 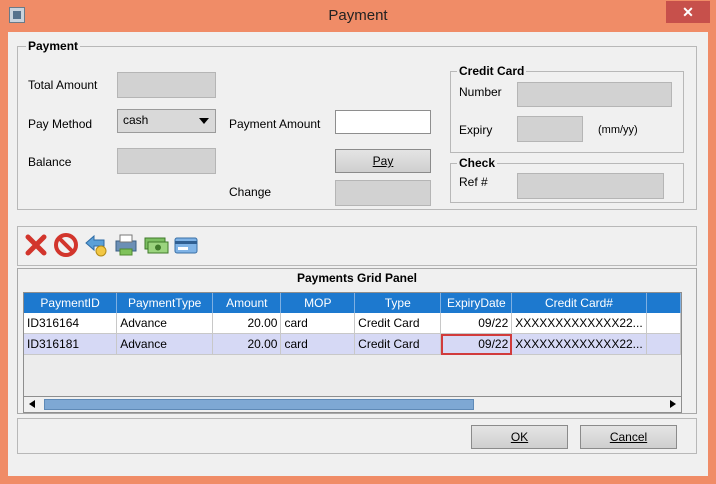 What do you see at coordinates (357, 278) in the screenshot?
I see `grid-title: Payments Grid Panel` at bounding box center [357, 278].